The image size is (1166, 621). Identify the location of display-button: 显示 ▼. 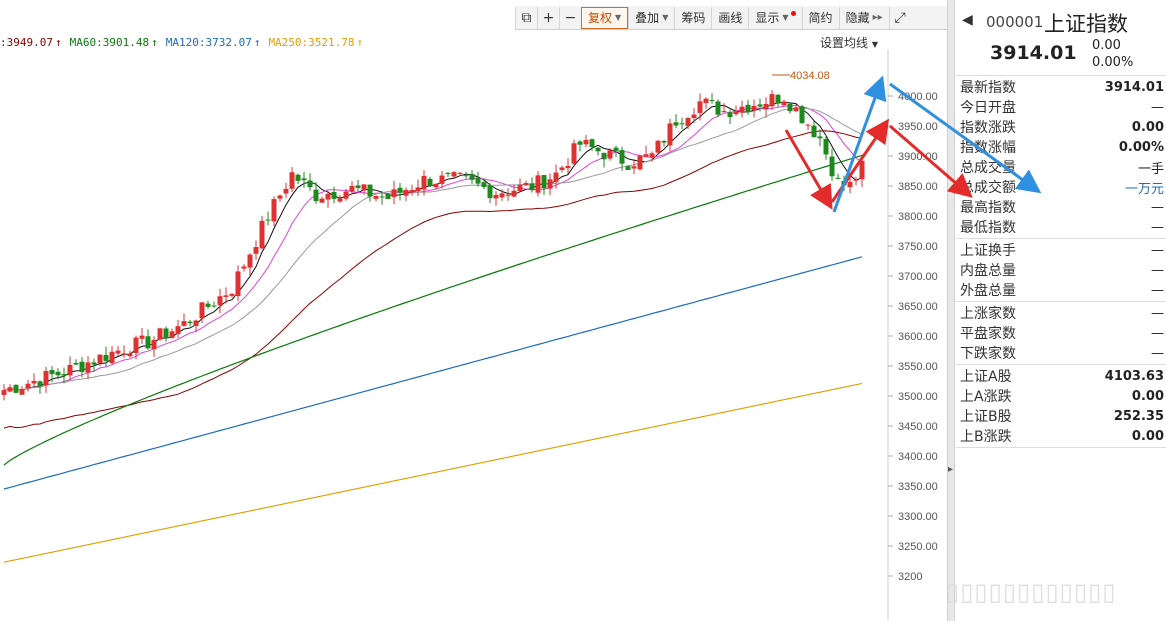
(774, 17).